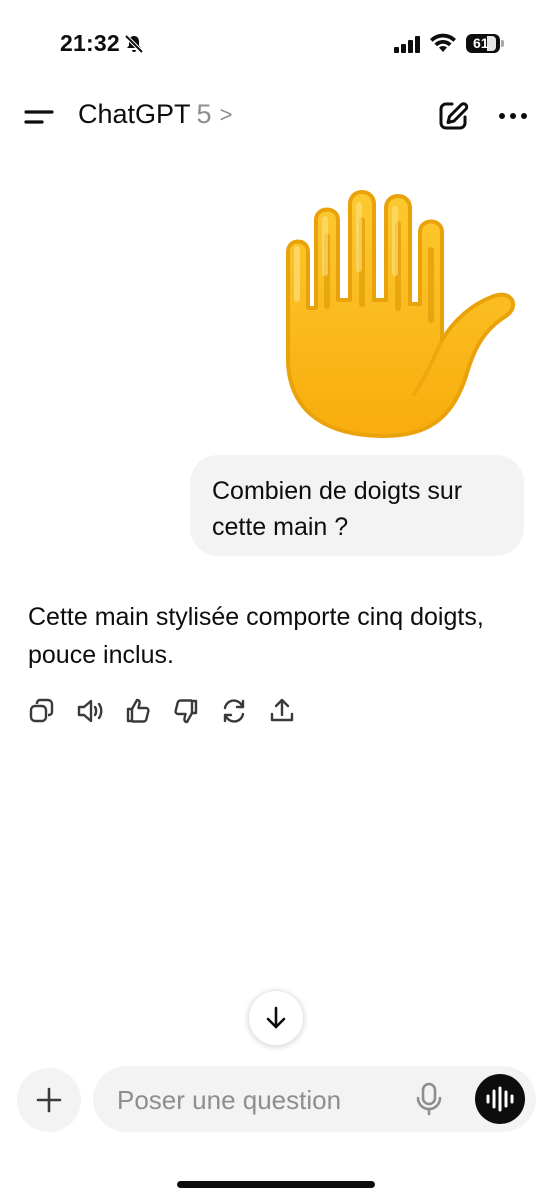 The height and width of the screenshot is (1200, 552). I want to click on battery-level: 61, so click(481, 43).